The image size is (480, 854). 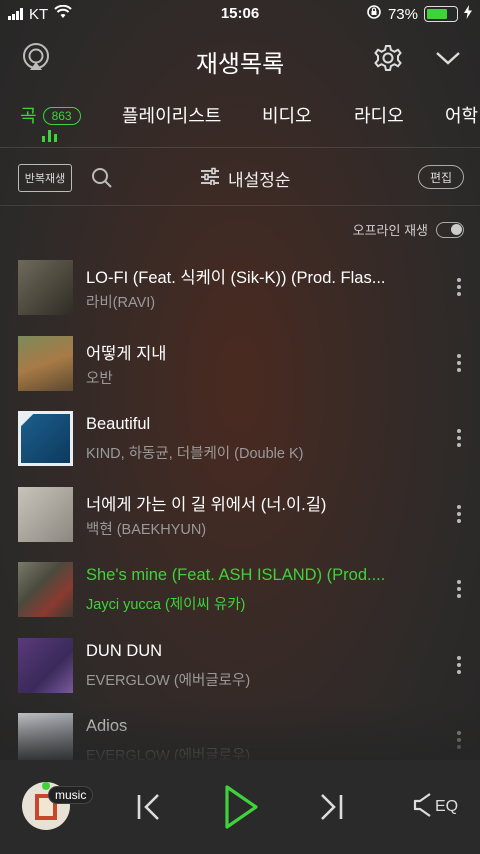 What do you see at coordinates (107, 726) in the screenshot?
I see `song-title: Adios` at bounding box center [107, 726].